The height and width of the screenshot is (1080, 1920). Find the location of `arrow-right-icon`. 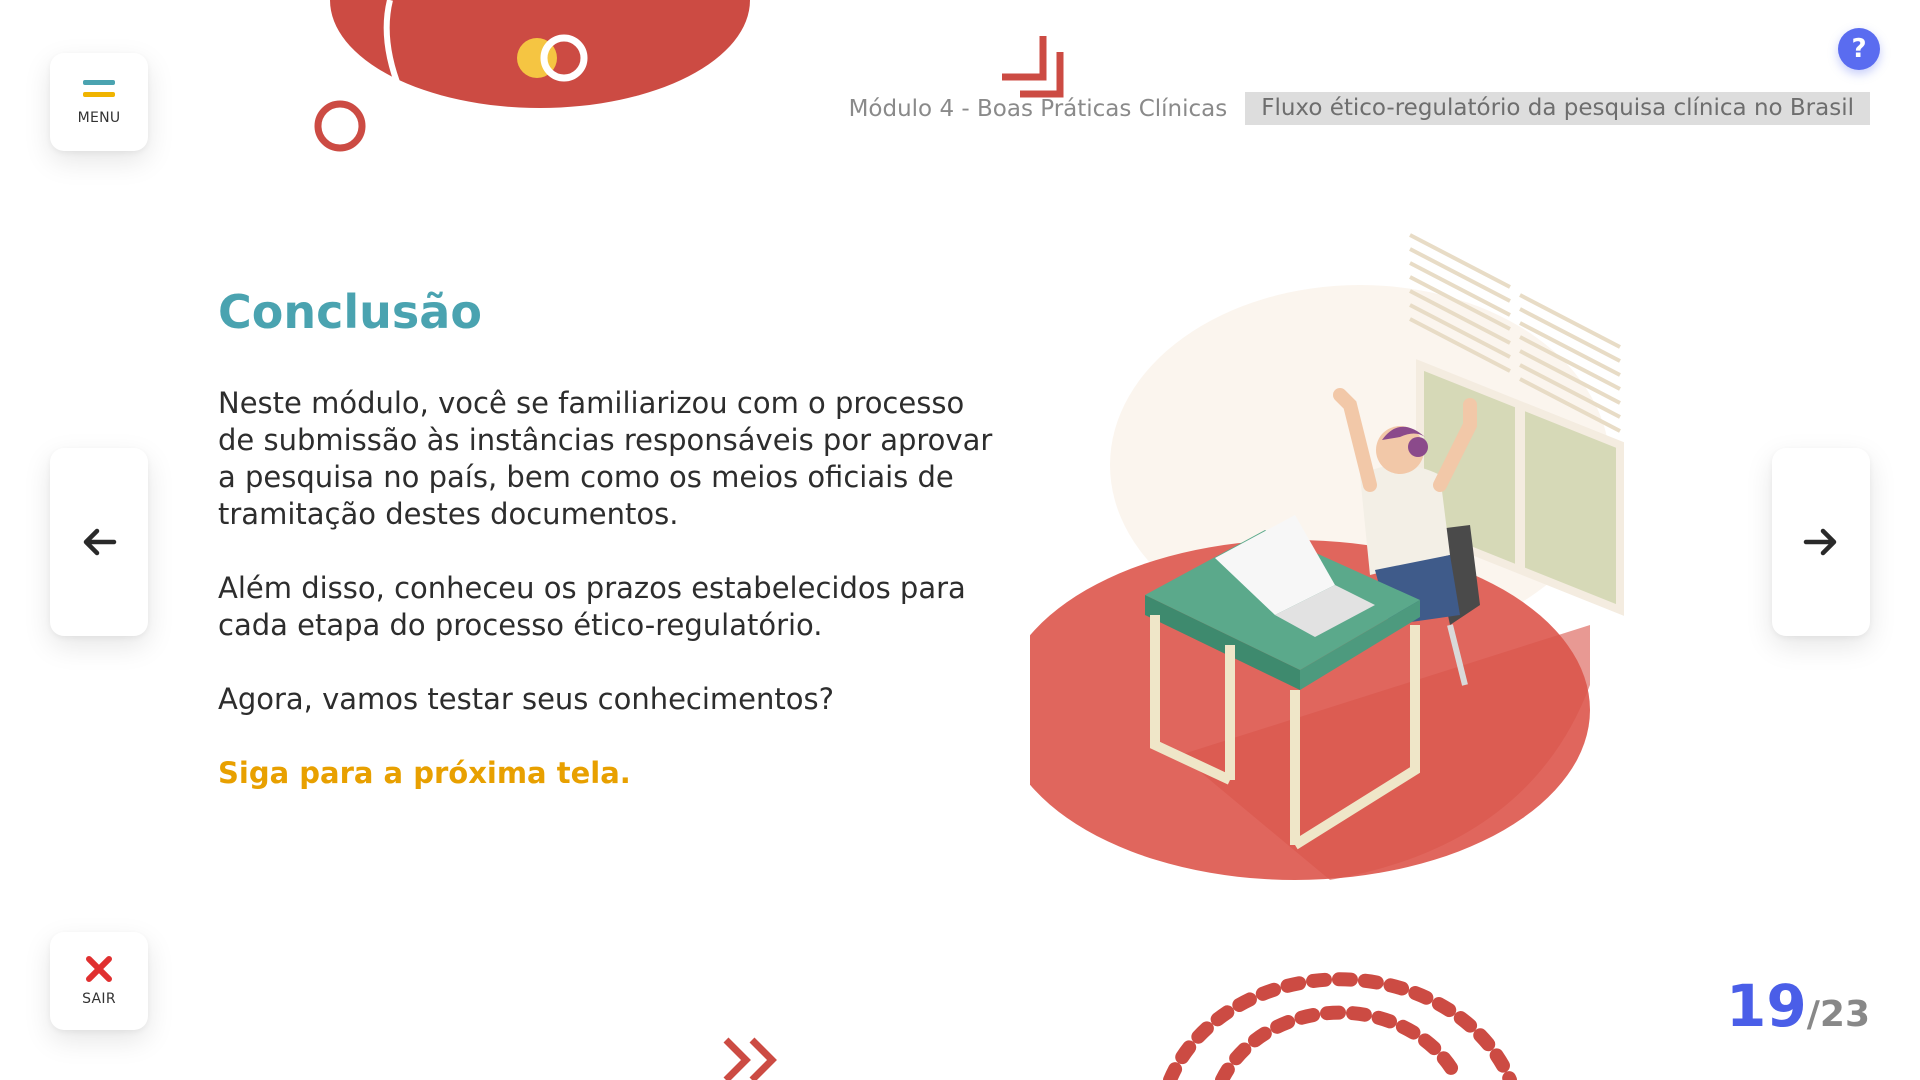

arrow-right-icon is located at coordinates (1820, 542).